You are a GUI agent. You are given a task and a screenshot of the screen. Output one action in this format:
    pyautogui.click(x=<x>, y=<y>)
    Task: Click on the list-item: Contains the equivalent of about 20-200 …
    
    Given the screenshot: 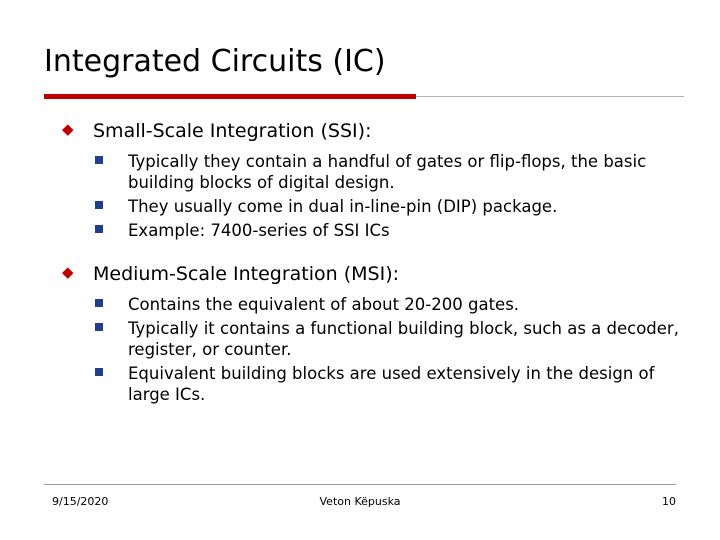 What is the action you would take?
    pyautogui.click(x=364, y=304)
    